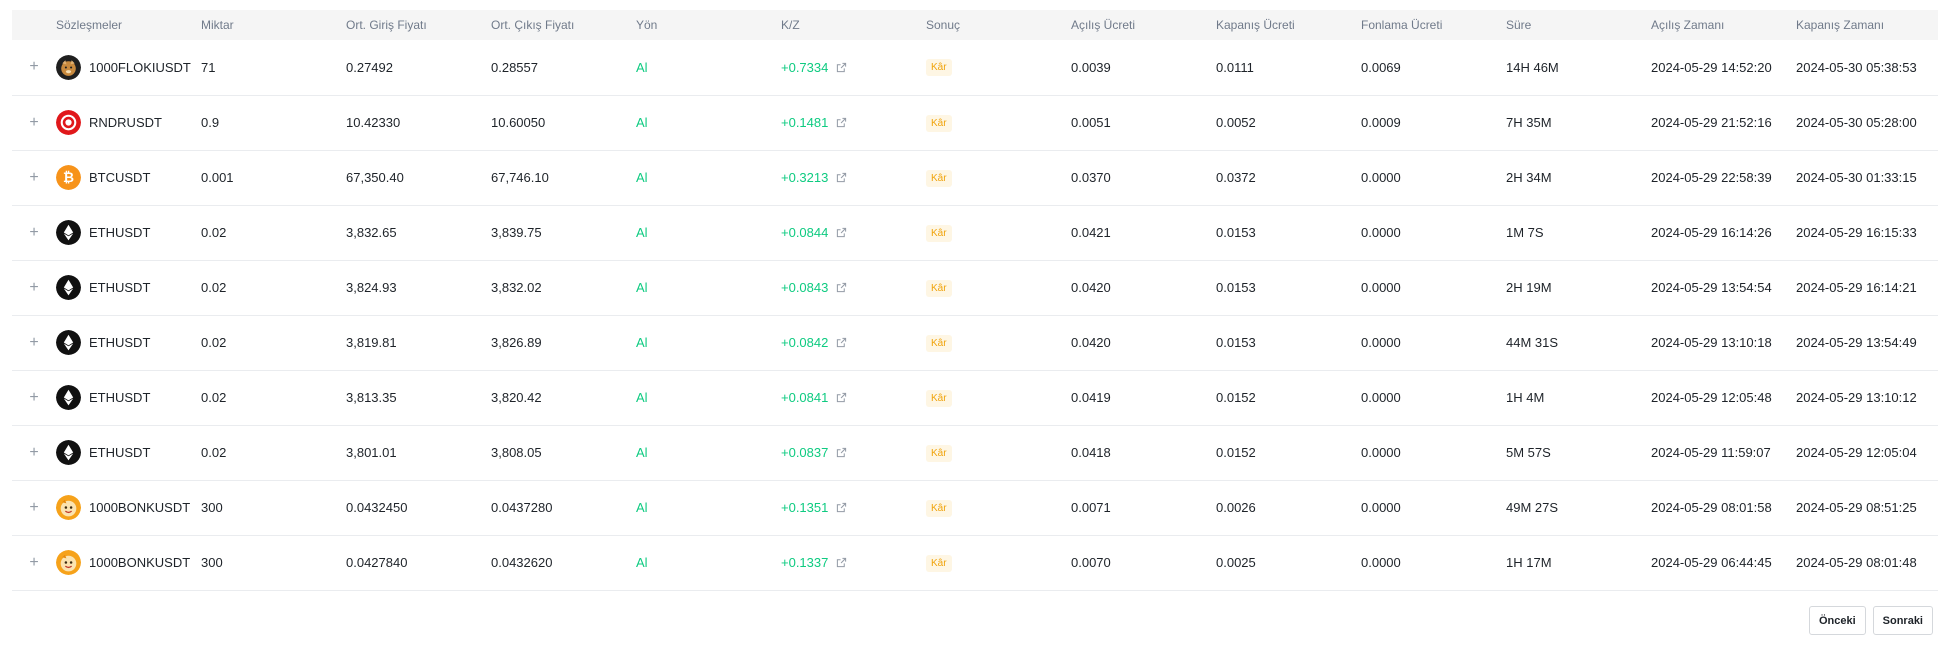  Describe the element at coordinates (1856, 122) in the screenshot. I see `close-time-cell: 2024-05-30 05:28:00` at that location.